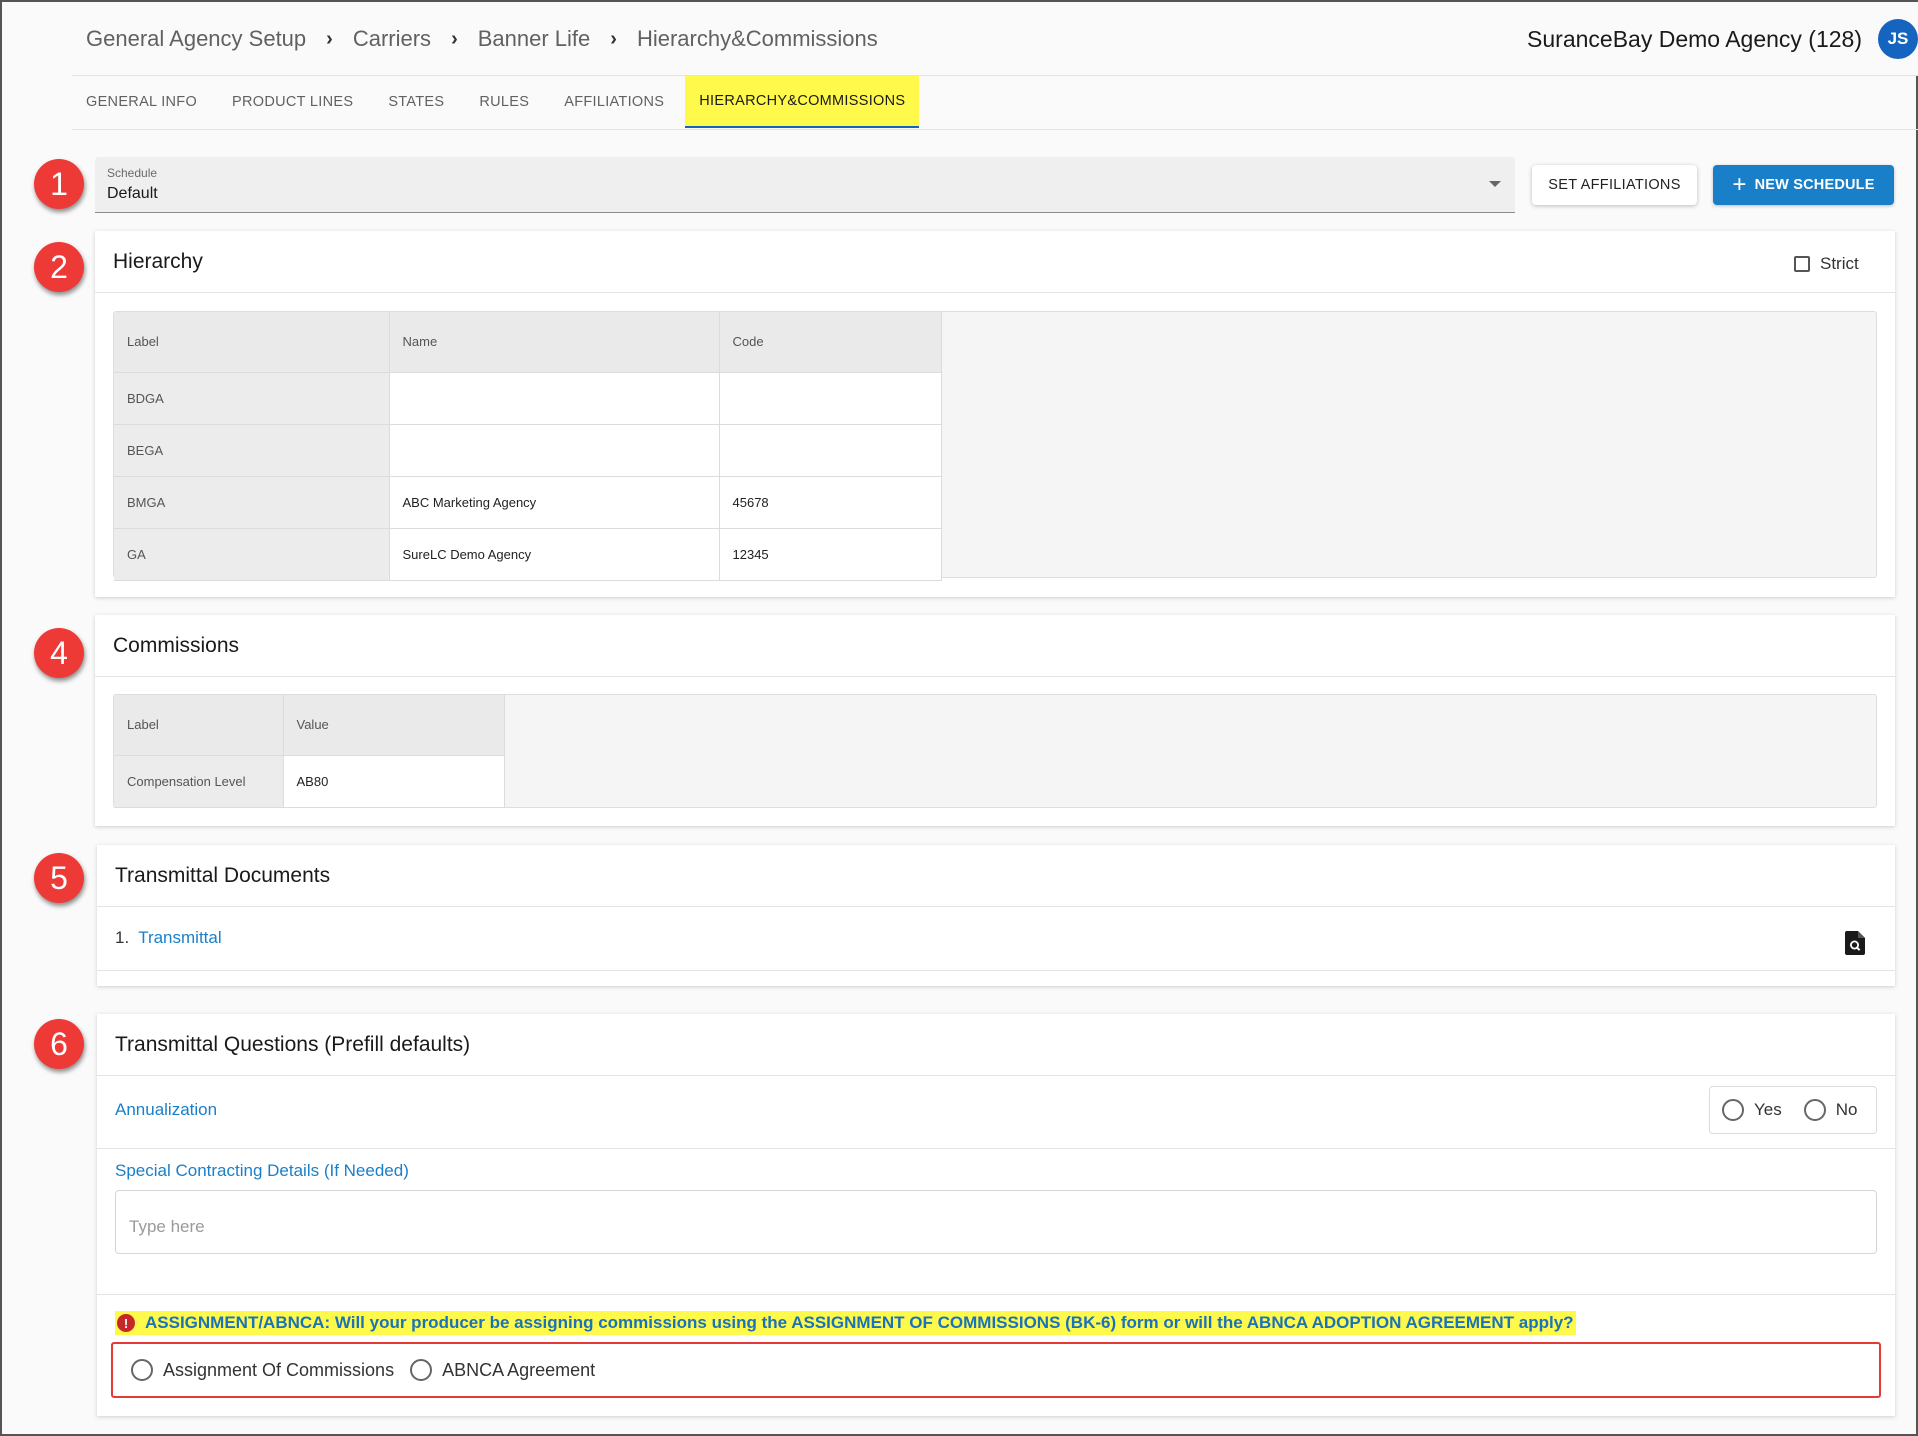 The width and height of the screenshot is (1918, 1436). I want to click on row-name: ABC Marketing Agency, so click(554, 502).